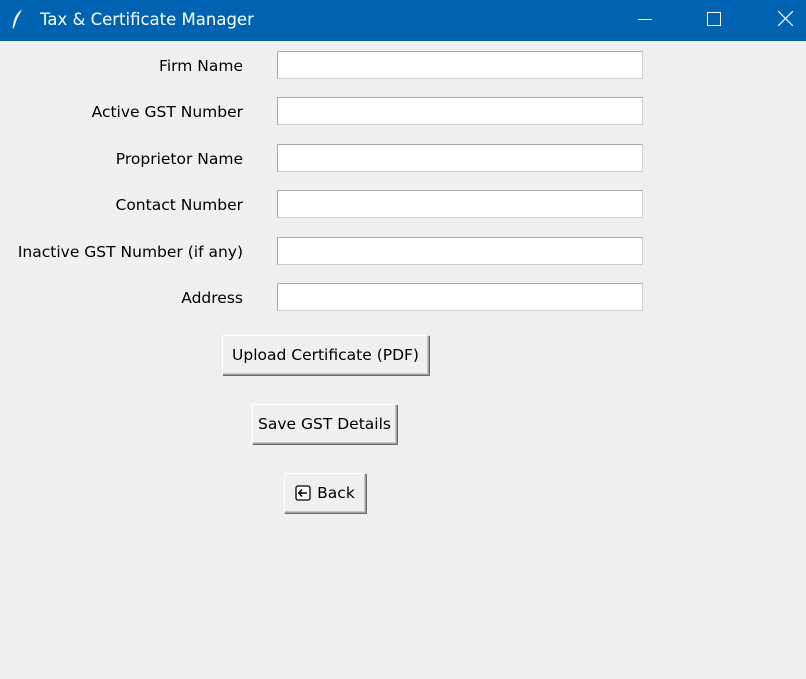 The height and width of the screenshot is (679, 806). Describe the element at coordinates (303, 493) in the screenshot. I see `back-arrow-icon` at that location.